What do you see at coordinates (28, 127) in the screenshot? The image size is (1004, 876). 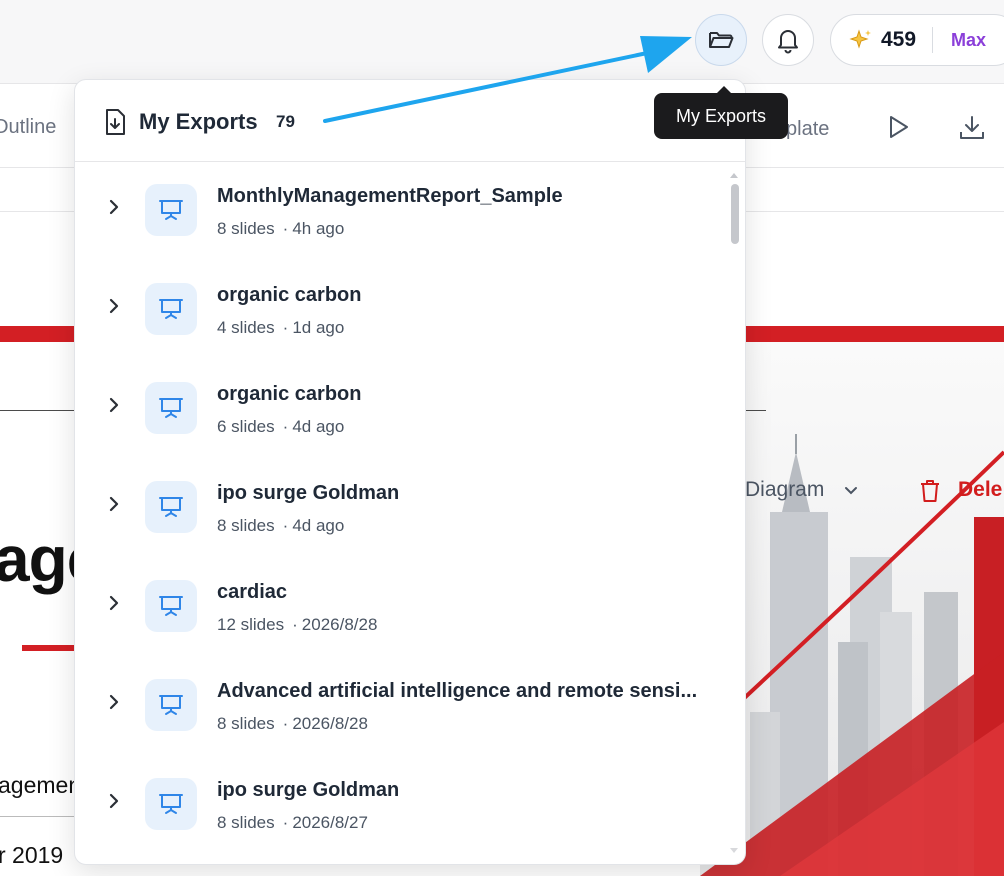 I see `tab-outline: Outline` at bounding box center [28, 127].